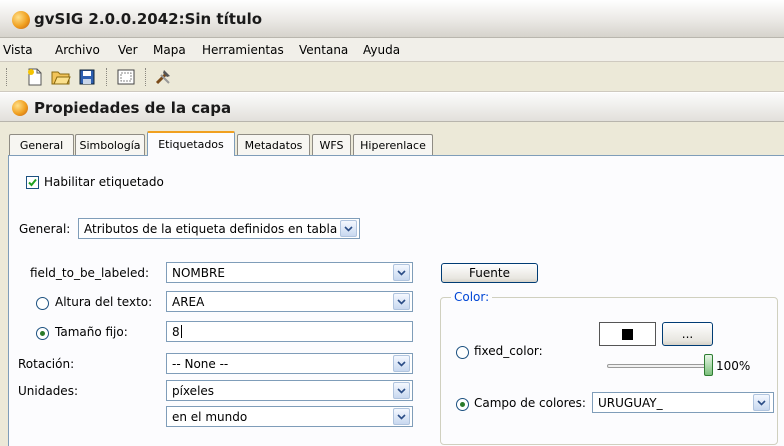 The image size is (784, 446). What do you see at coordinates (761, 402) in the screenshot?
I see `color-field-dropdown-icon` at bounding box center [761, 402].